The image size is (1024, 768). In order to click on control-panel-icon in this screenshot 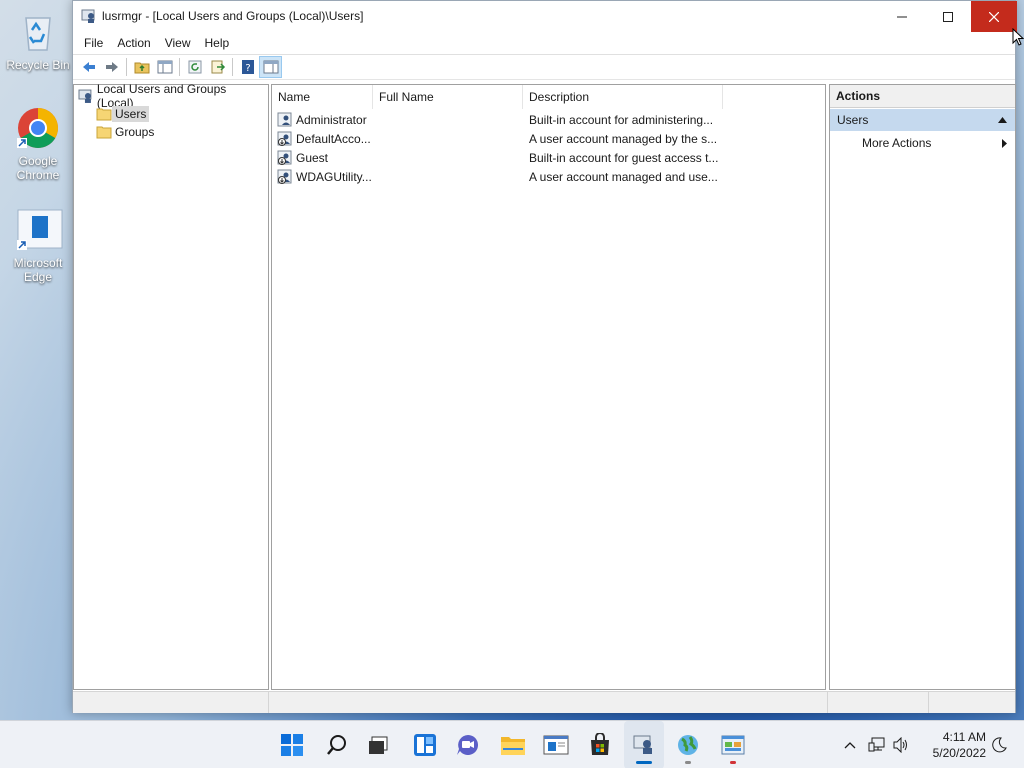, I will do `click(733, 745)`.